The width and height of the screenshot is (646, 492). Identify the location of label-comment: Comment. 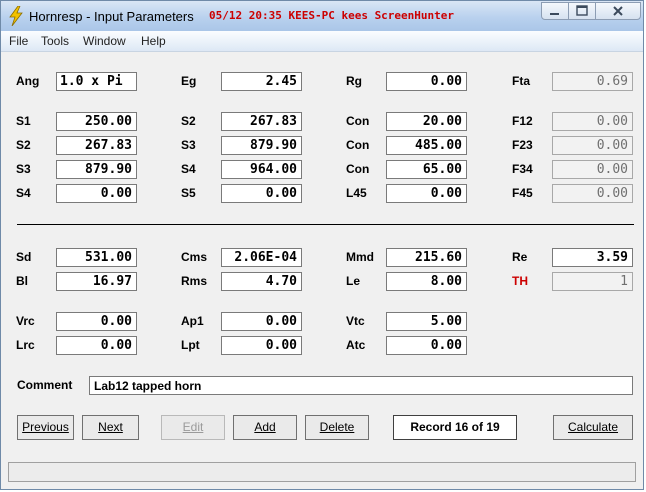
(45, 385).